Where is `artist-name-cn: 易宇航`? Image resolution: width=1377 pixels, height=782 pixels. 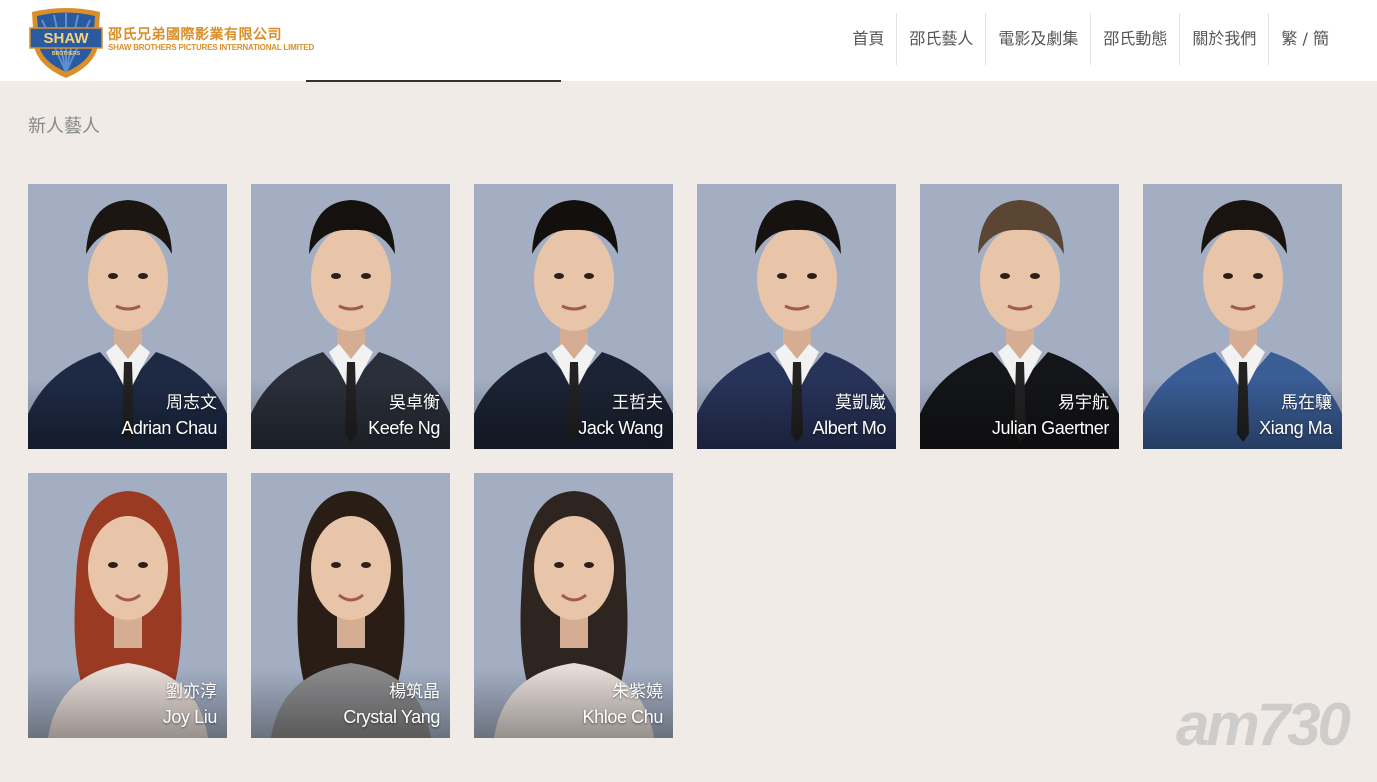
artist-name-cn: 易宇航 is located at coordinates (1083, 403).